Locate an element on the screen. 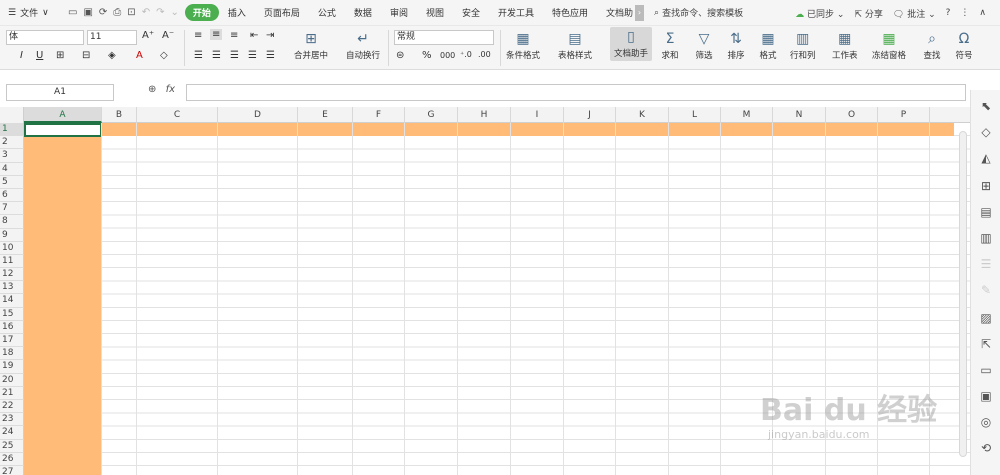  zoom-icon: ⊕ is located at coordinates (152, 89).